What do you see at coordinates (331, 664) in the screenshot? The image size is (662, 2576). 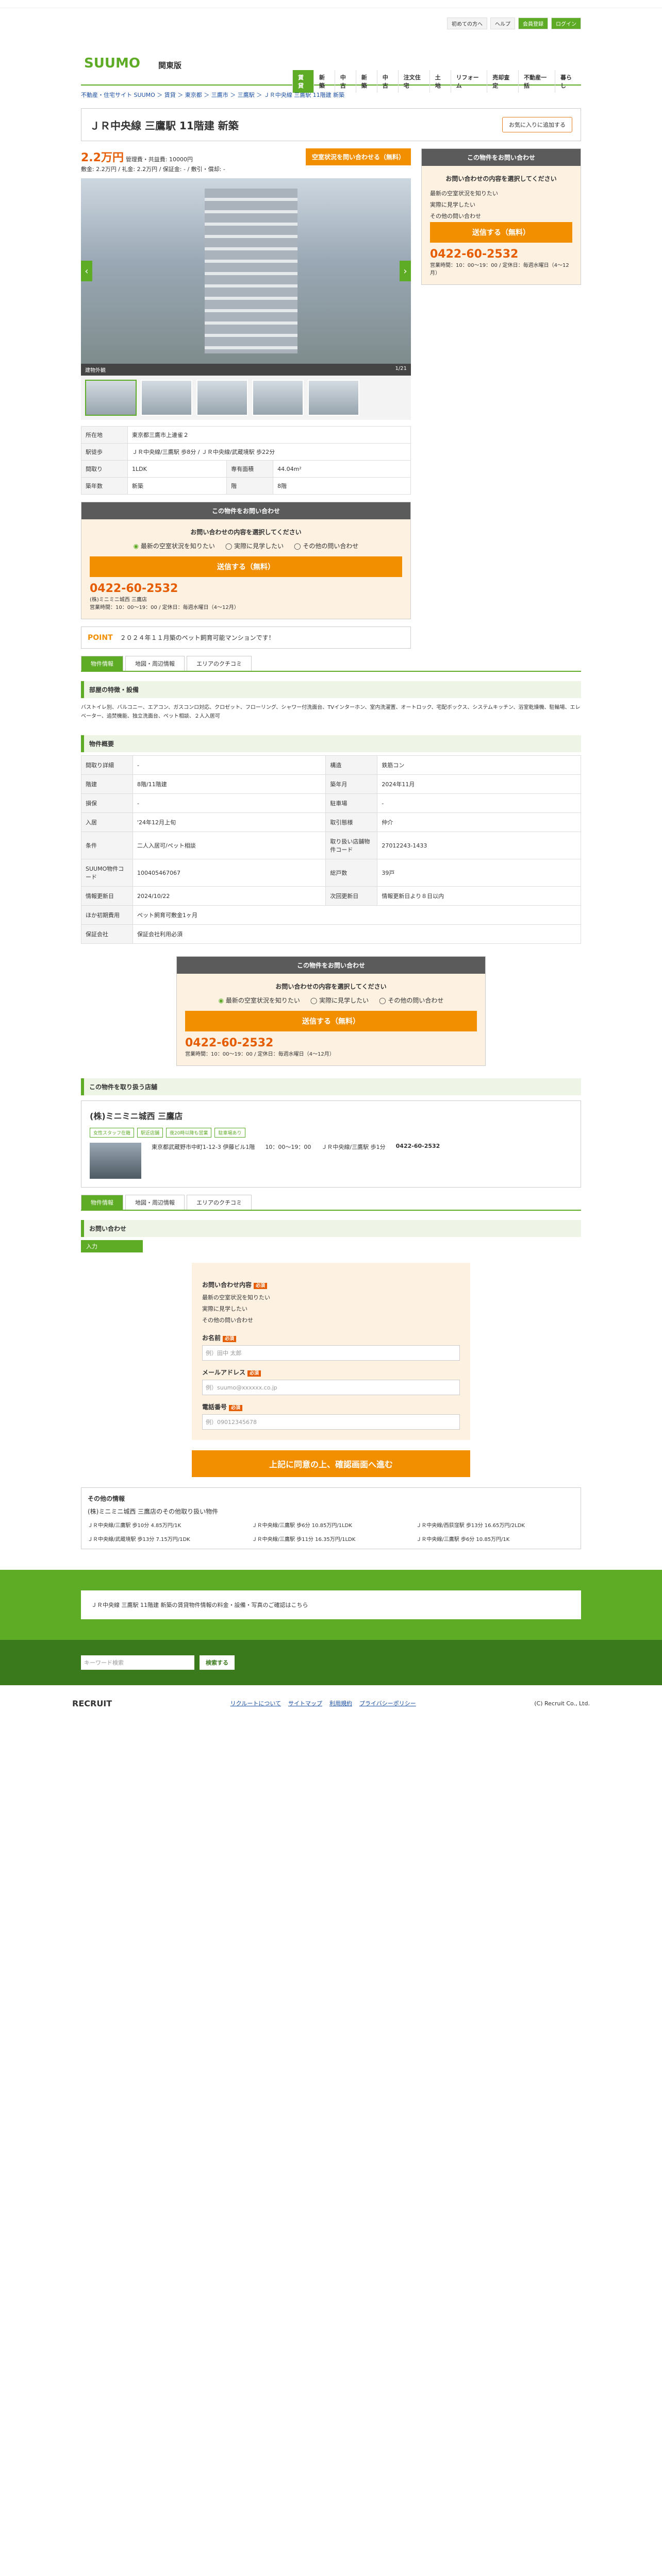 I see `detail-tabs: 物件情報 地図・周辺情報 エリアのクチコミ` at bounding box center [331, 664].